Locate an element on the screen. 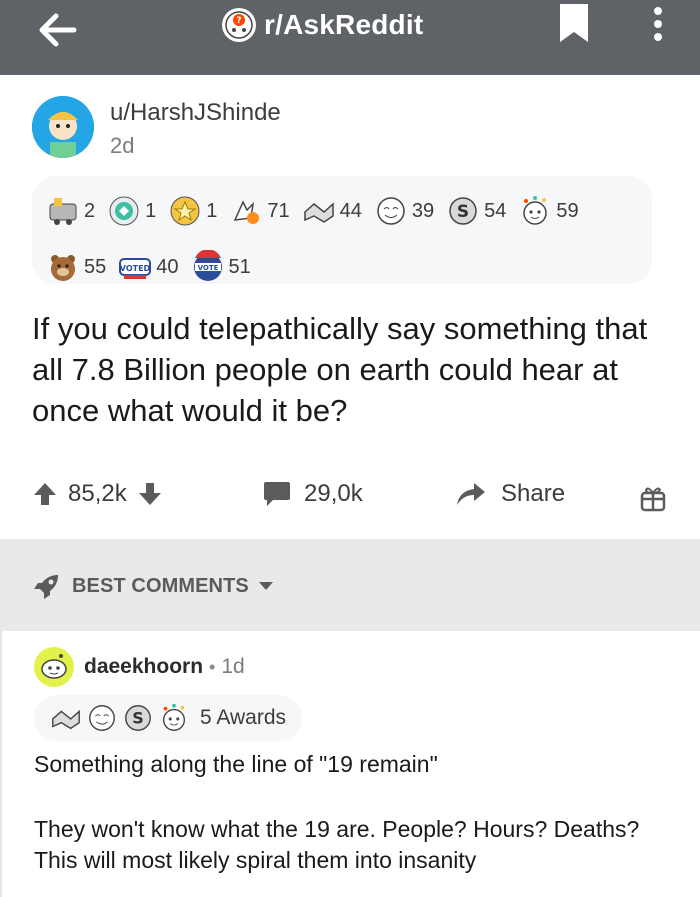 The height and width of the screenshot is (897, 700). subreddit-icon: ? is located at coordinates (239, 25).